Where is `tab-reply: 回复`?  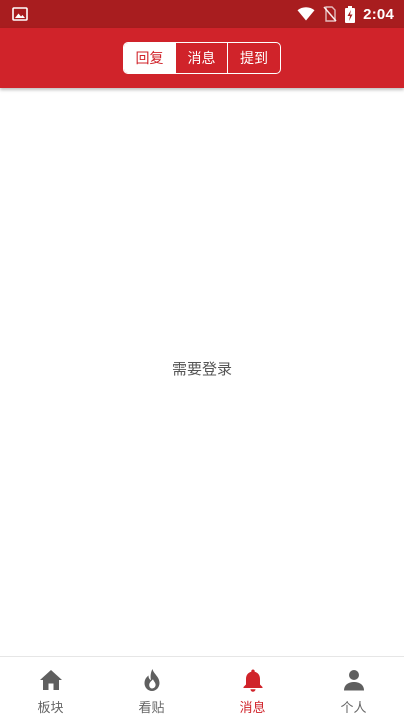
tab-reply: 回复 is located at coordinates (150, 58).